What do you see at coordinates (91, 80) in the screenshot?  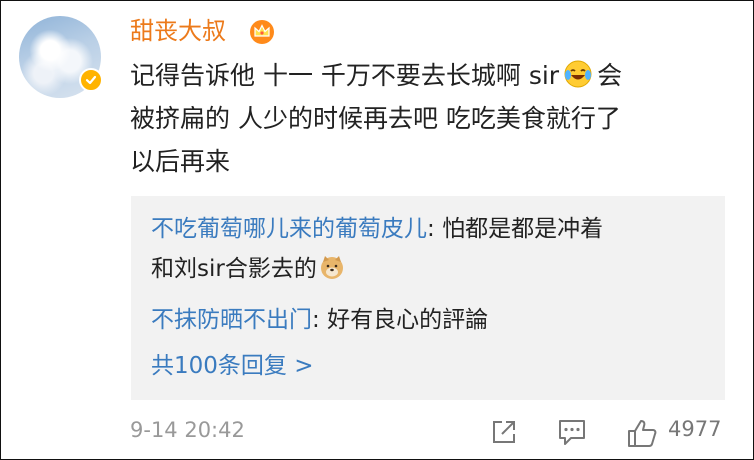 I see `verified-badge-icon` at bounding box center [91, 80].